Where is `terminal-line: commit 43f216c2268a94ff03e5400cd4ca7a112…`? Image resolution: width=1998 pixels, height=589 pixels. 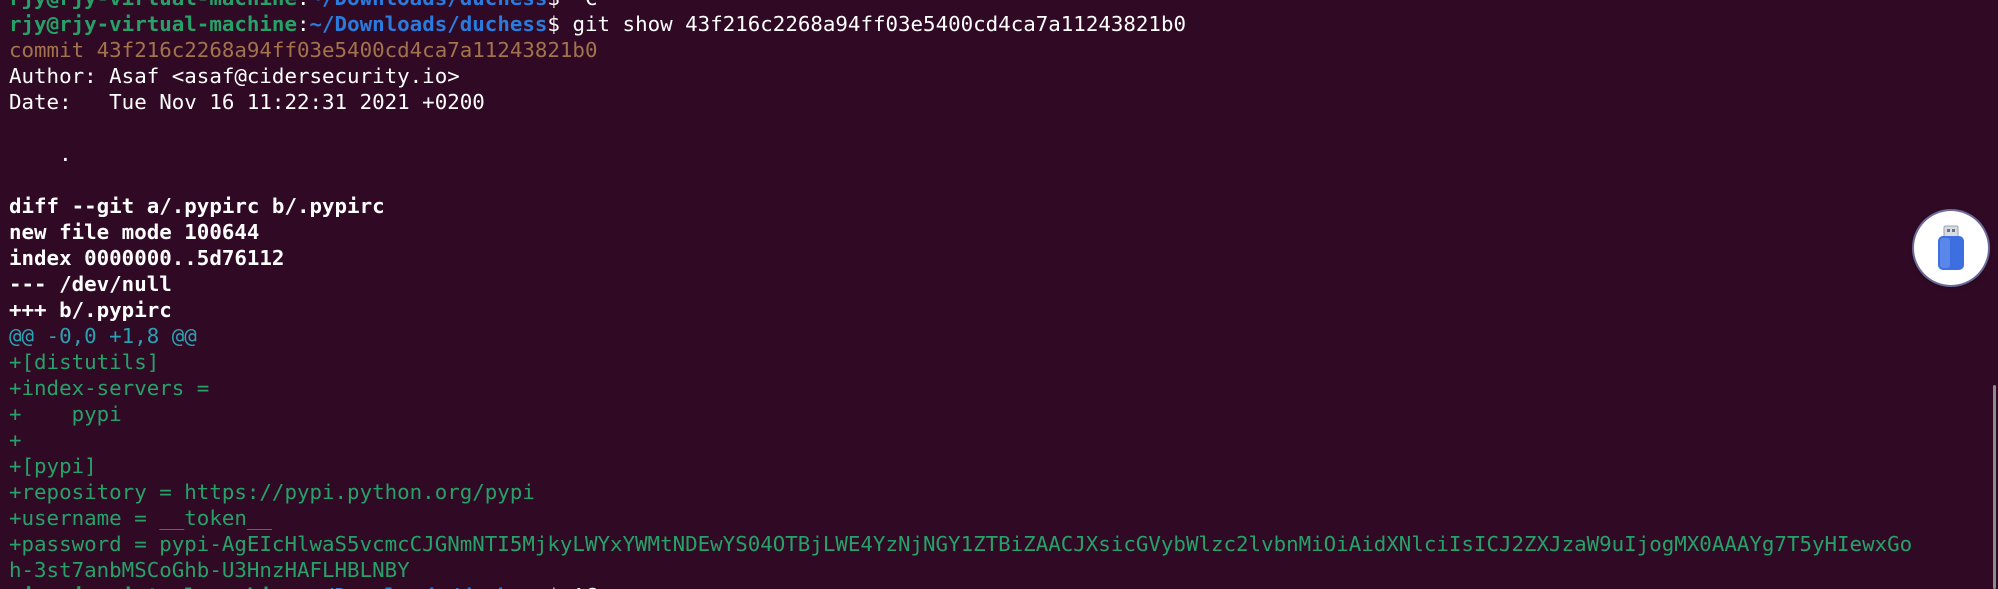
terminal-line: commit 43f216c2268a94ff03e5400cd4ca7a112… is located at coordinates (1003, 50).